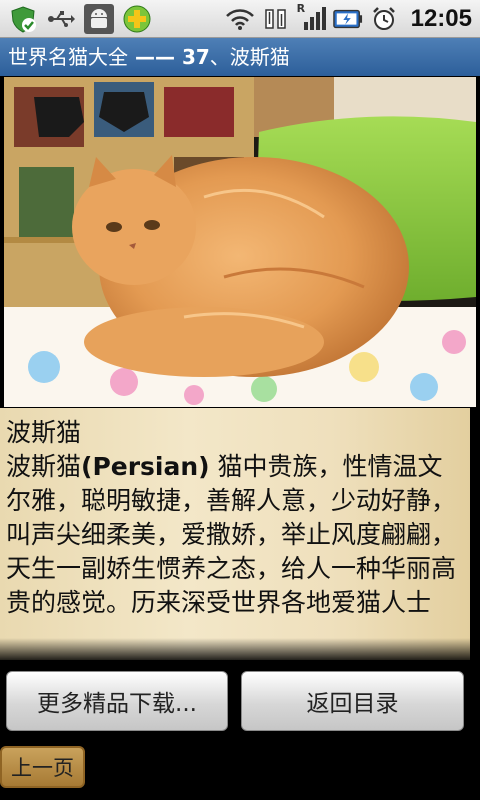  I want to click on entry-name: 、波斯猫, so click(249, 57).